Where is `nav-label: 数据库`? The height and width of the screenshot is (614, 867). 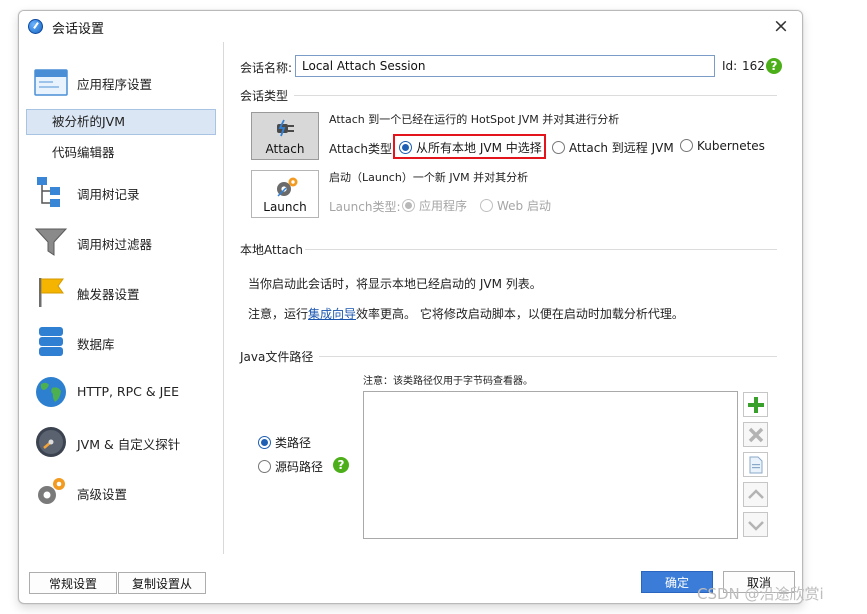 nav-label: 数据库 is located at coordinates (96, 344).